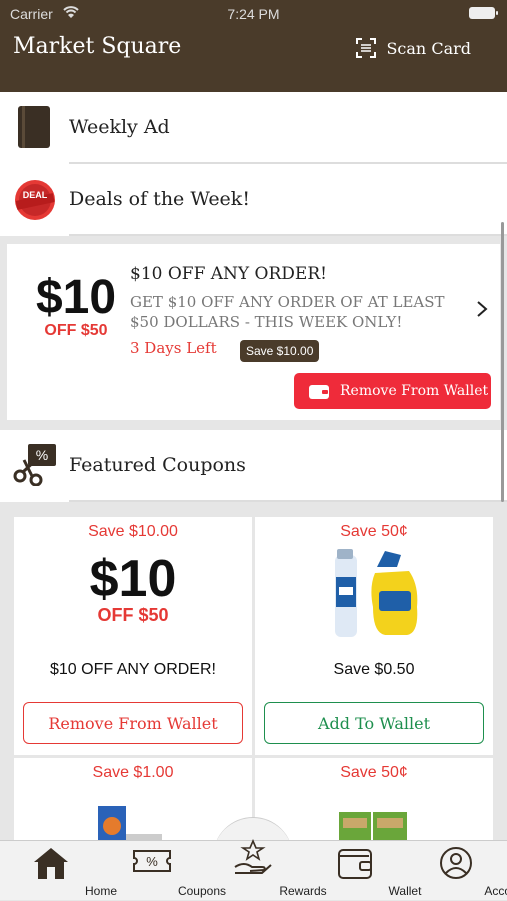 Image resolution: width=507 pixels, height=901 pixels. Describe the element at coordinates (133, 579) in the screenshot. I see `coupon-image-amount: $10` at that location.